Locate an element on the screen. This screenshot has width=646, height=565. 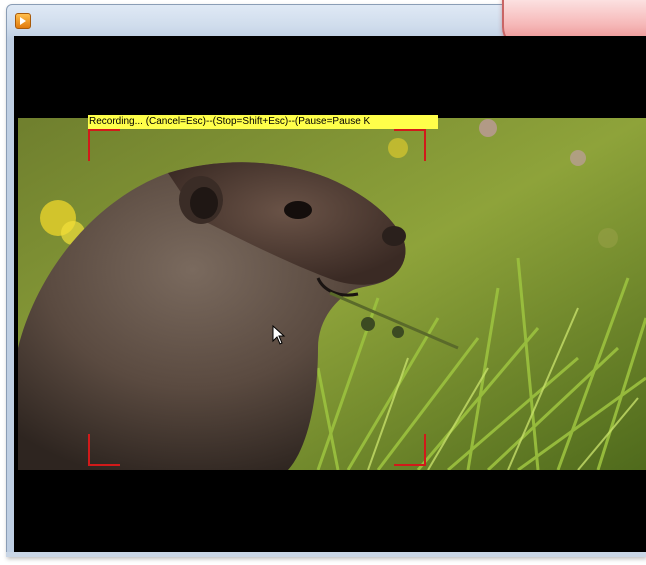
app-icon is located at coordinates (23, 21).